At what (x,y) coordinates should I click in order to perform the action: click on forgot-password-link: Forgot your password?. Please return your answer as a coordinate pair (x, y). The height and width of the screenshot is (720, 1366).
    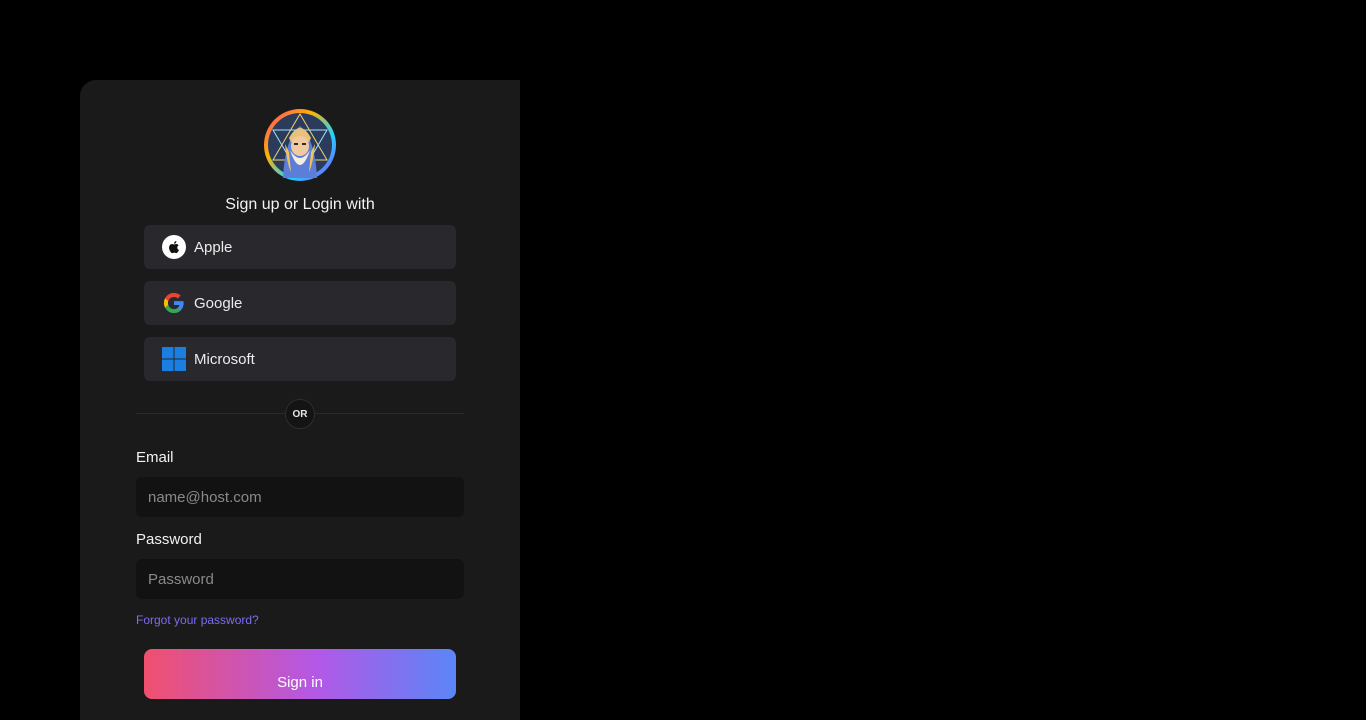
    Looking at the image, I should click on (197, 620).